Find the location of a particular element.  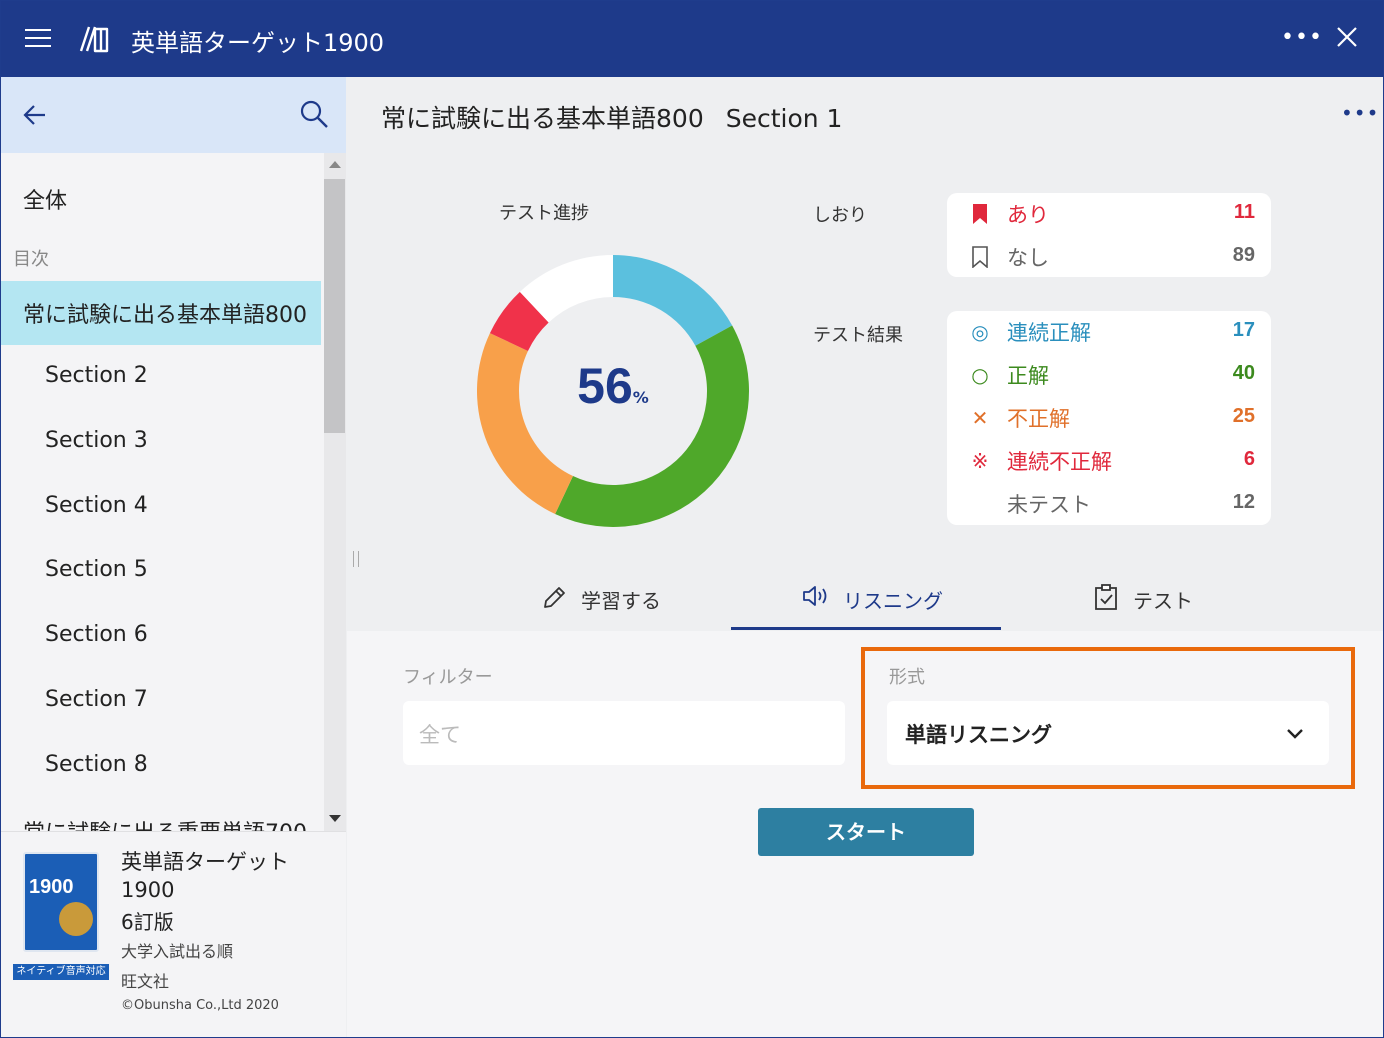

bookmark-yes-label: あり is located at coordinates (1028, 215).